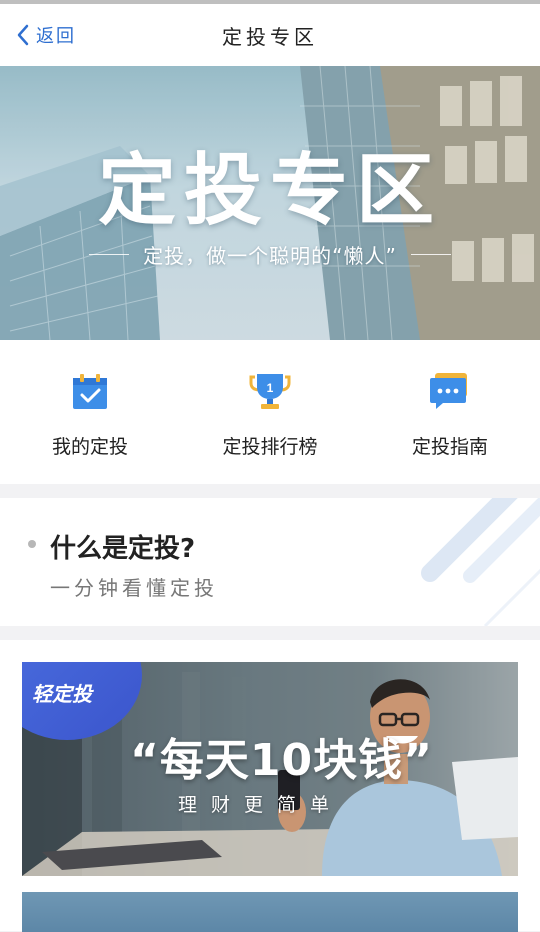  What do you see at coordinates (270, 912) in the screenshot?
I see `next-banner-card` at bounding box center [270, 912].